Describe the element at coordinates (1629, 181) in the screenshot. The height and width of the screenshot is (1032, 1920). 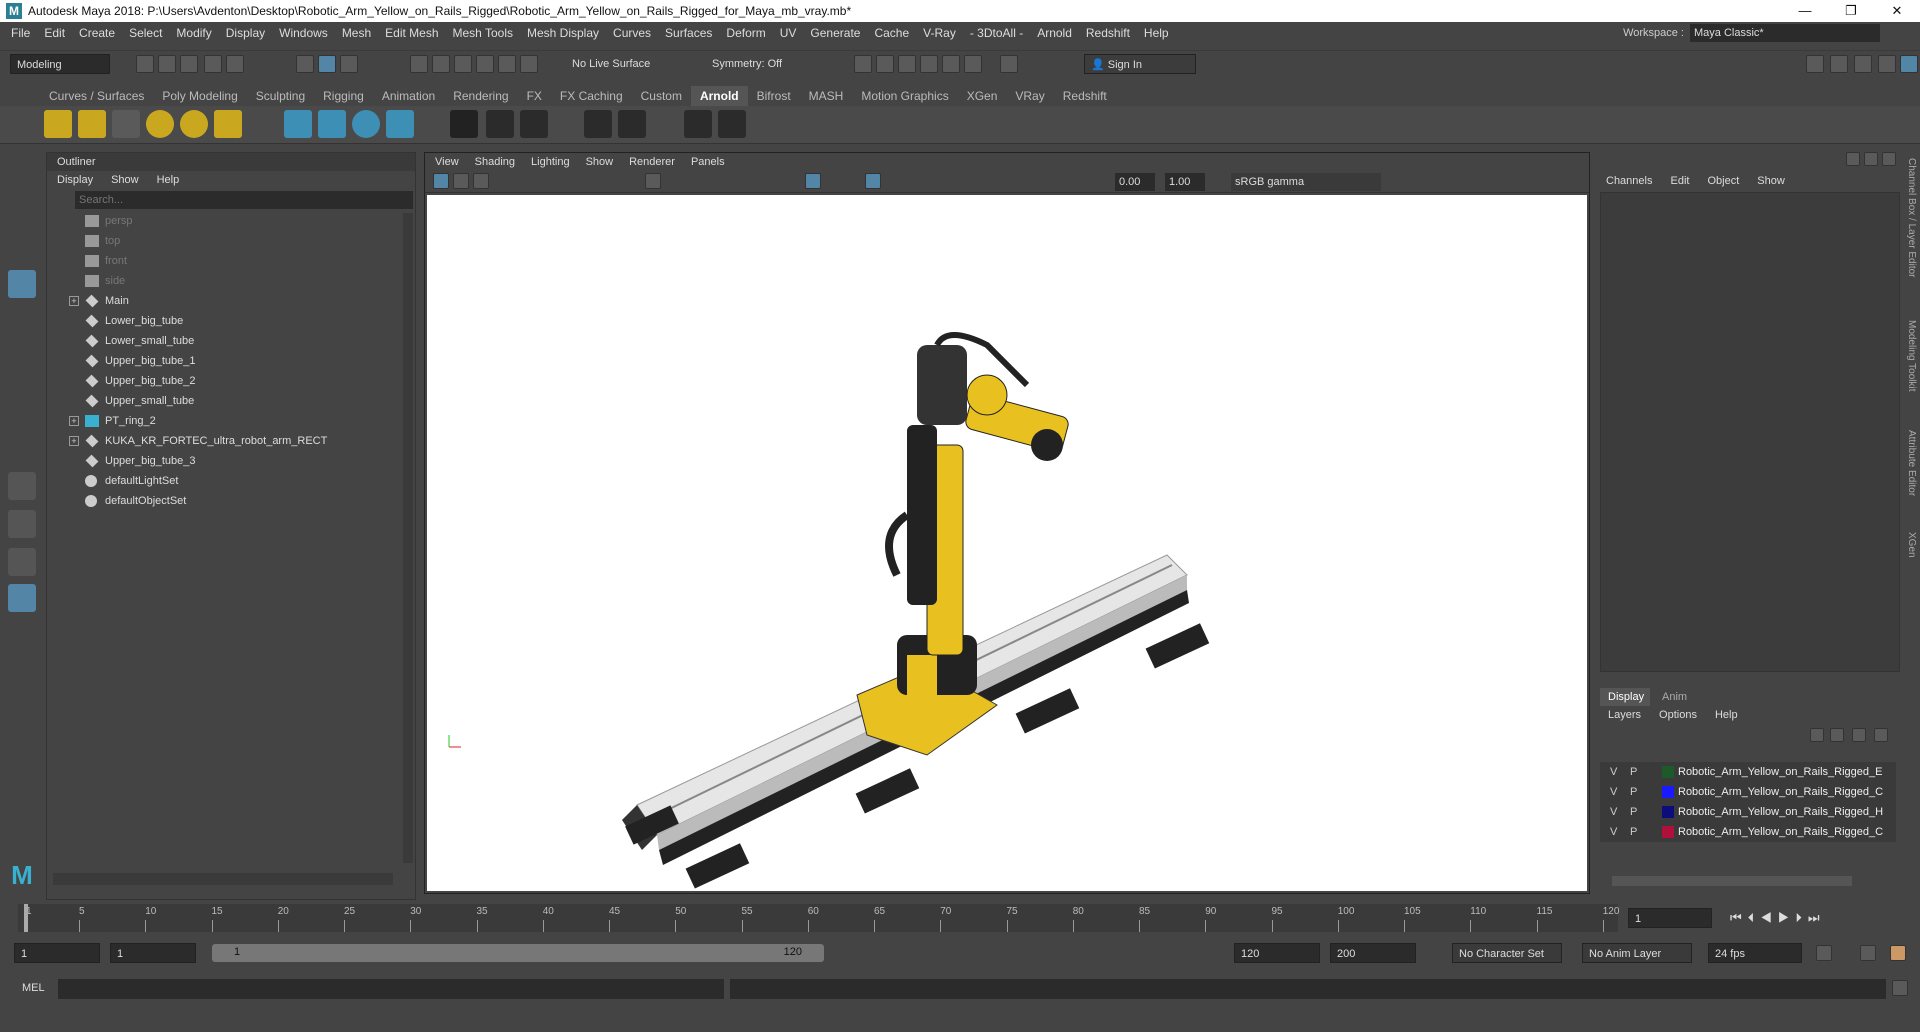
I see `channel-menu-channels: Channels` at that location.